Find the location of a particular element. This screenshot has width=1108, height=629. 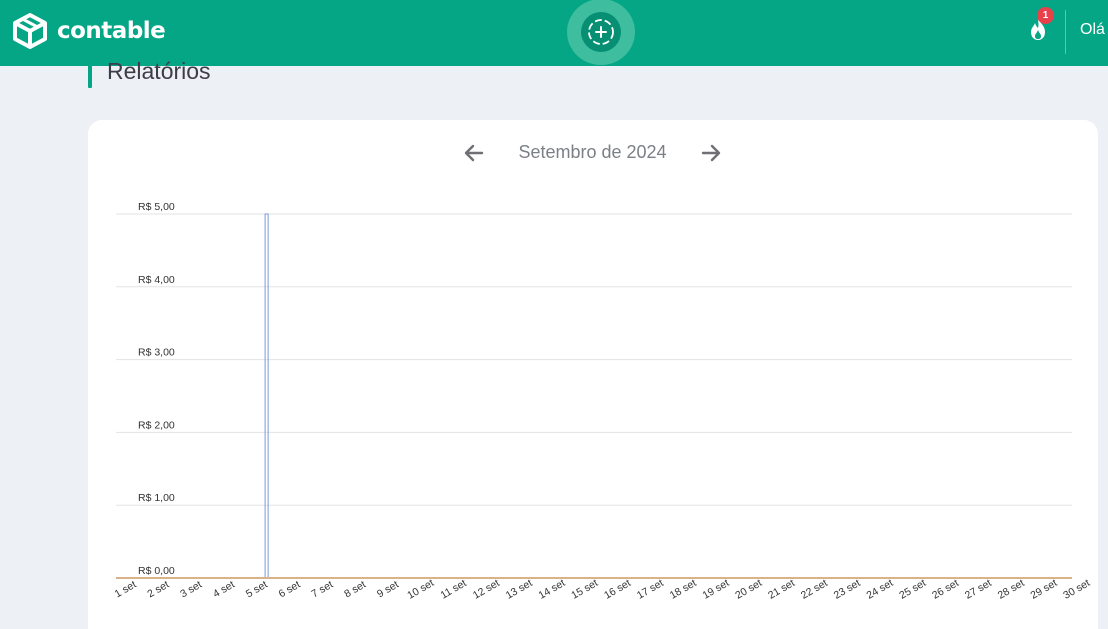

x-tick-label: 11 set is located at coordinates (453, 589).